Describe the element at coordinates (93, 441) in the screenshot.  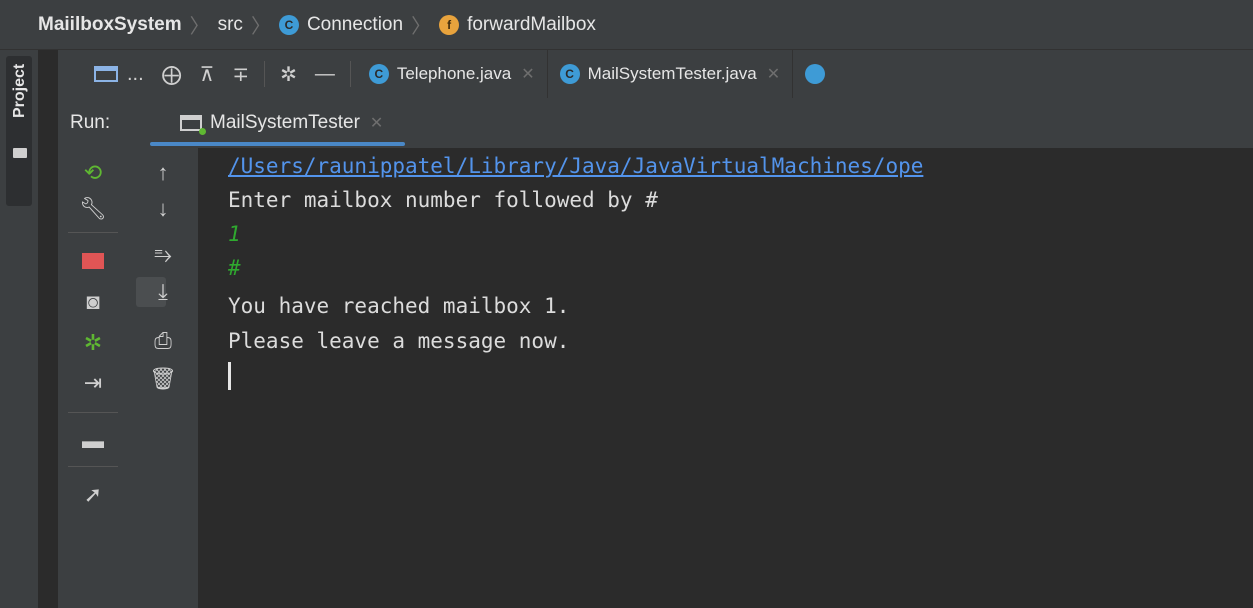
I see `layout-icon: ▬` at that location.